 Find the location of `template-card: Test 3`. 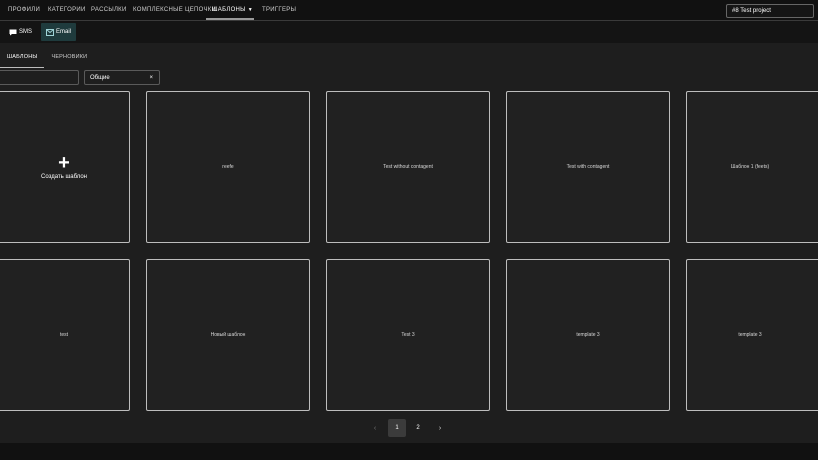

template-card: Test 3 is located at coordinates (408, 335).